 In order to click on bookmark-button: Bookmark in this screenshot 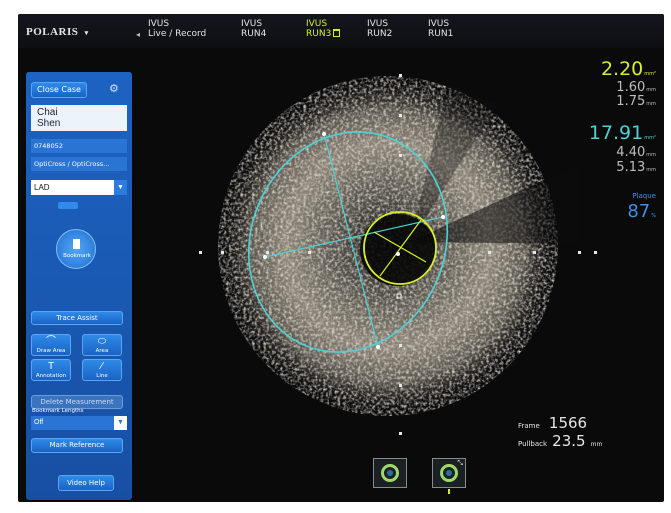, I will do `click(76, 249)`.